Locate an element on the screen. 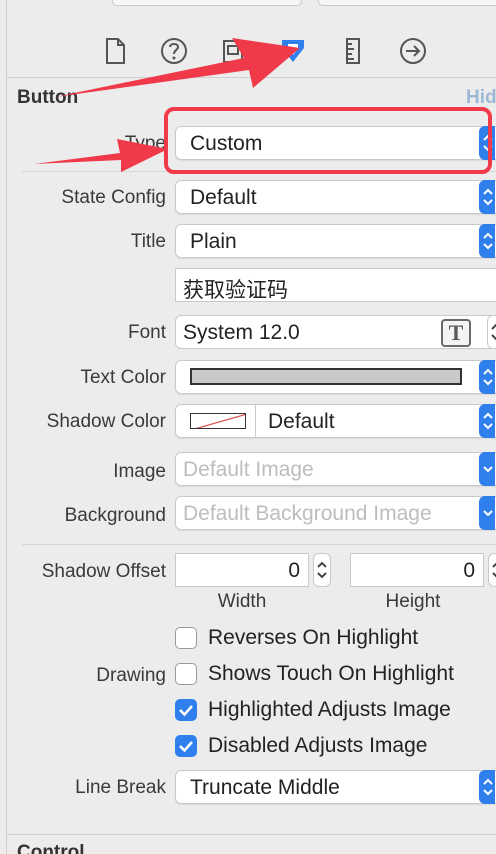 The height and width of the screenshot is (854, 496). font-picker-icon: T is located at coordinates (456, 333).